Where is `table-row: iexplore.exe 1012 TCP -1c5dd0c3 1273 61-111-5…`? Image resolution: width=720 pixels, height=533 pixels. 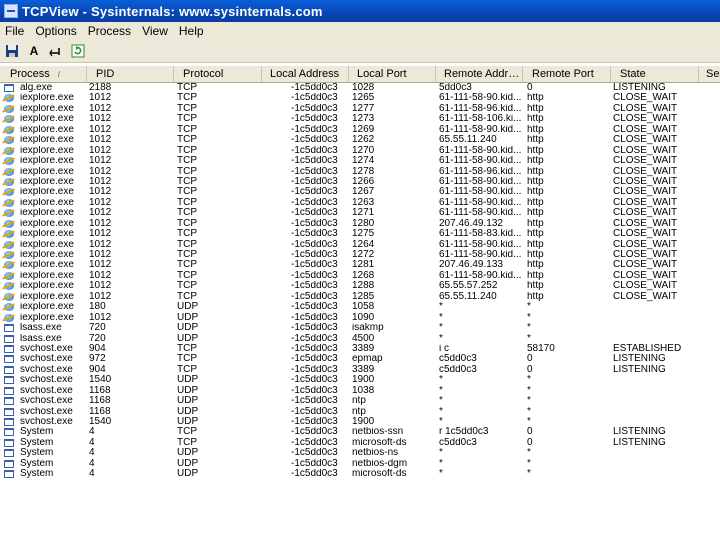
table-row: iexplore.exe 1012 TCP -1c5dd0c3 1273 61-111-5… is located at coordinates (360, 119).